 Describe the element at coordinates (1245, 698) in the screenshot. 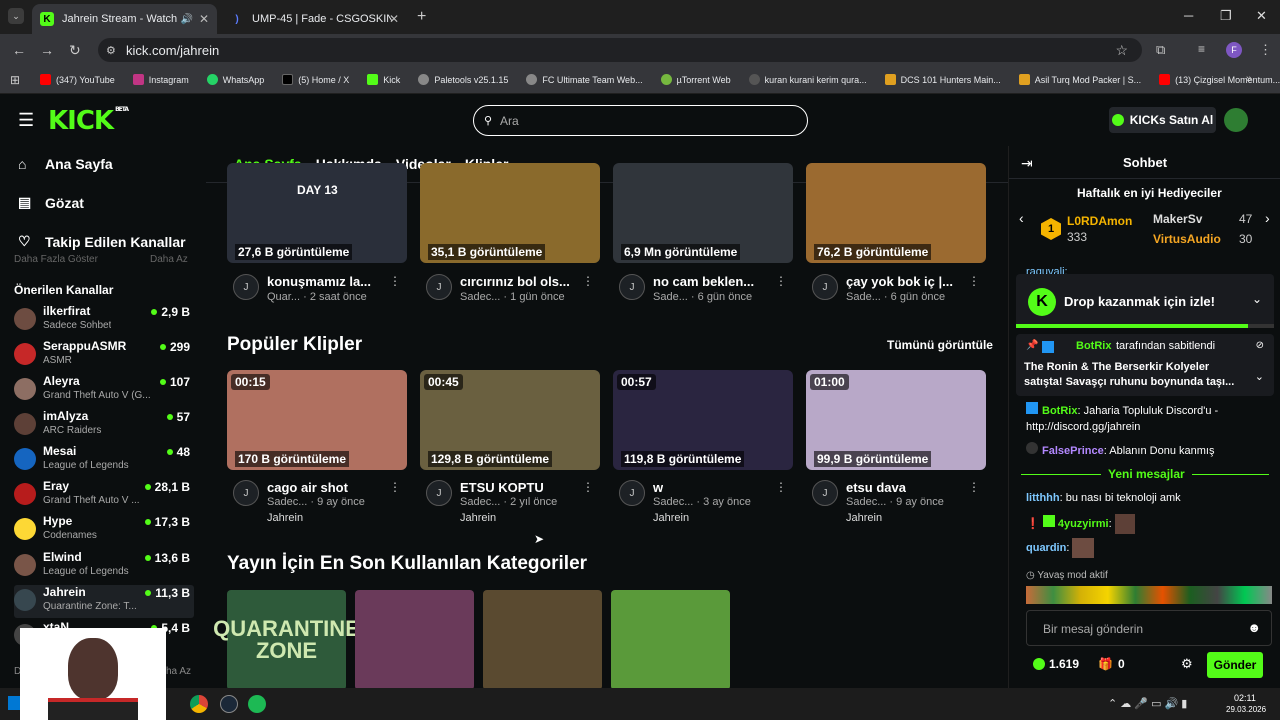

I see `clock-time: 02:11` at that location.